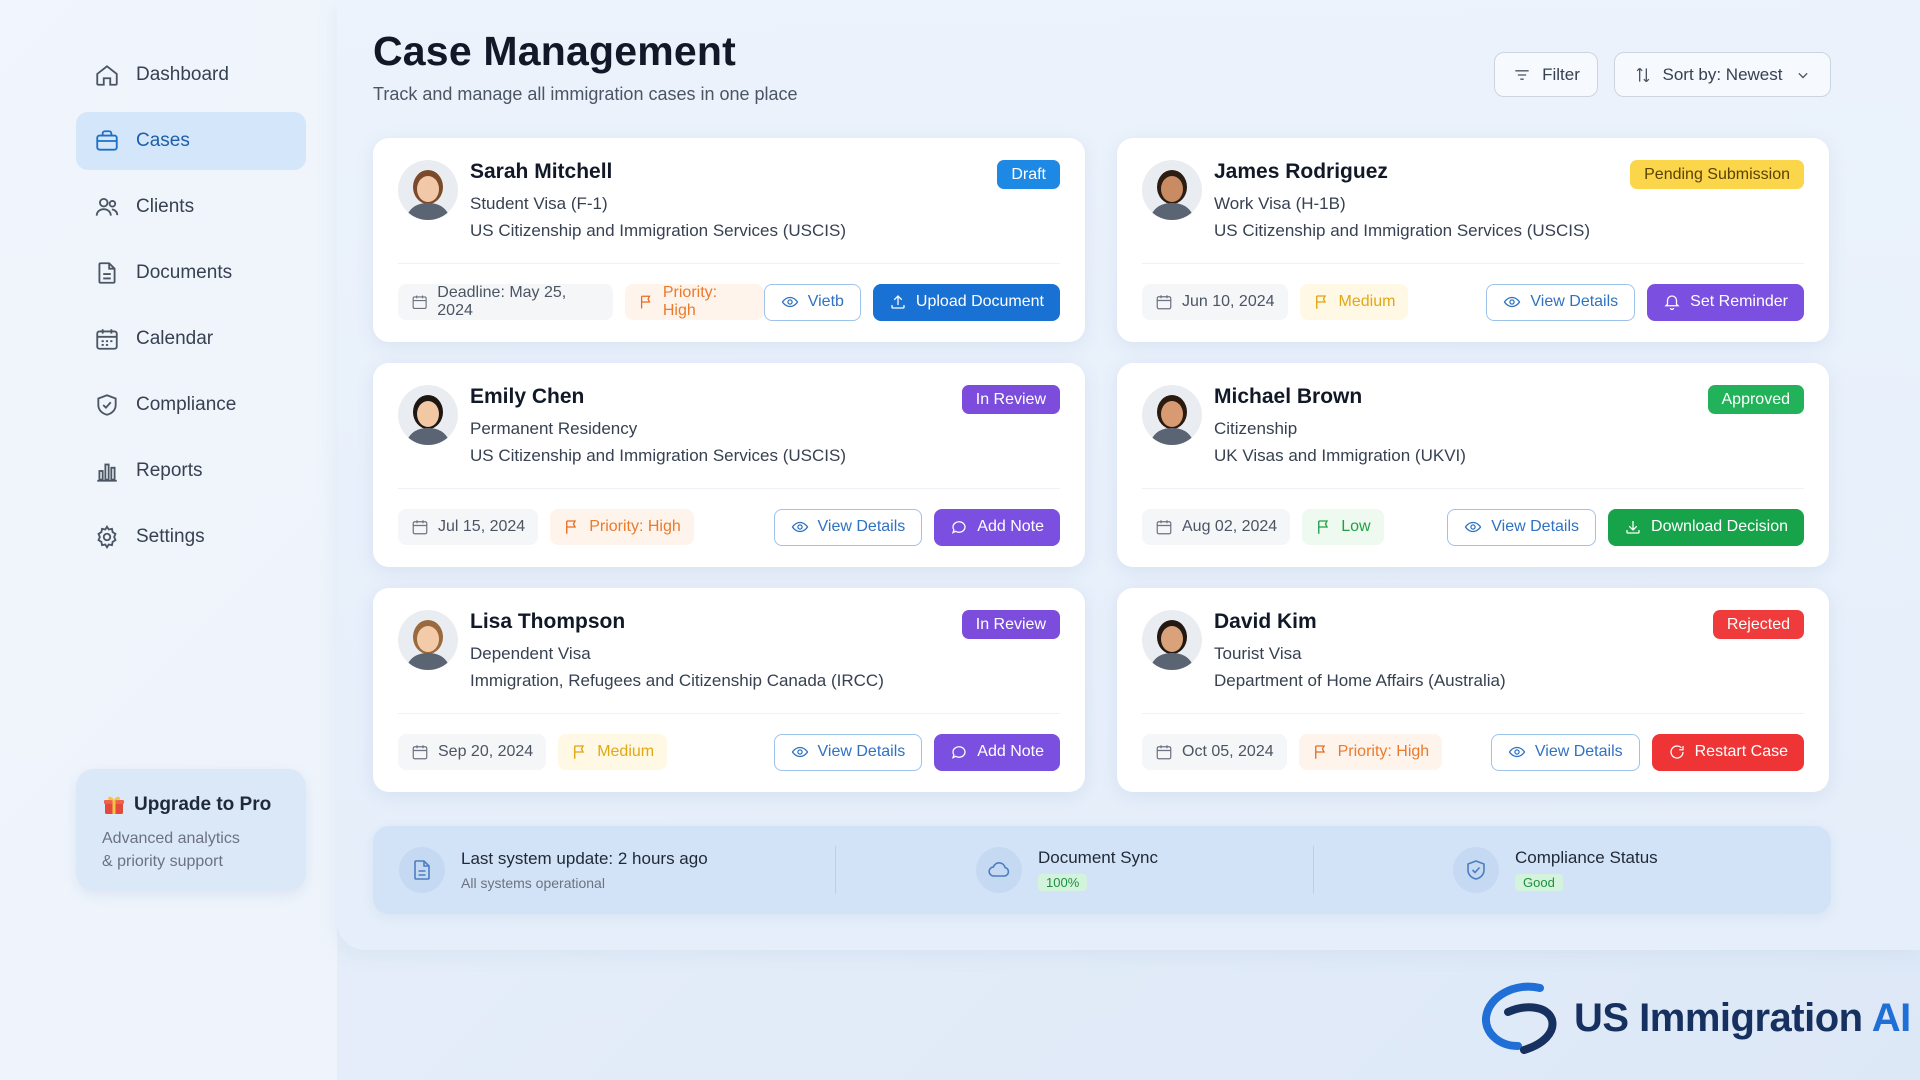 Image resolution: width=1920 pixels, height=1080 pixels. I want to click on client-name: David Kim, so click(1265, 621).